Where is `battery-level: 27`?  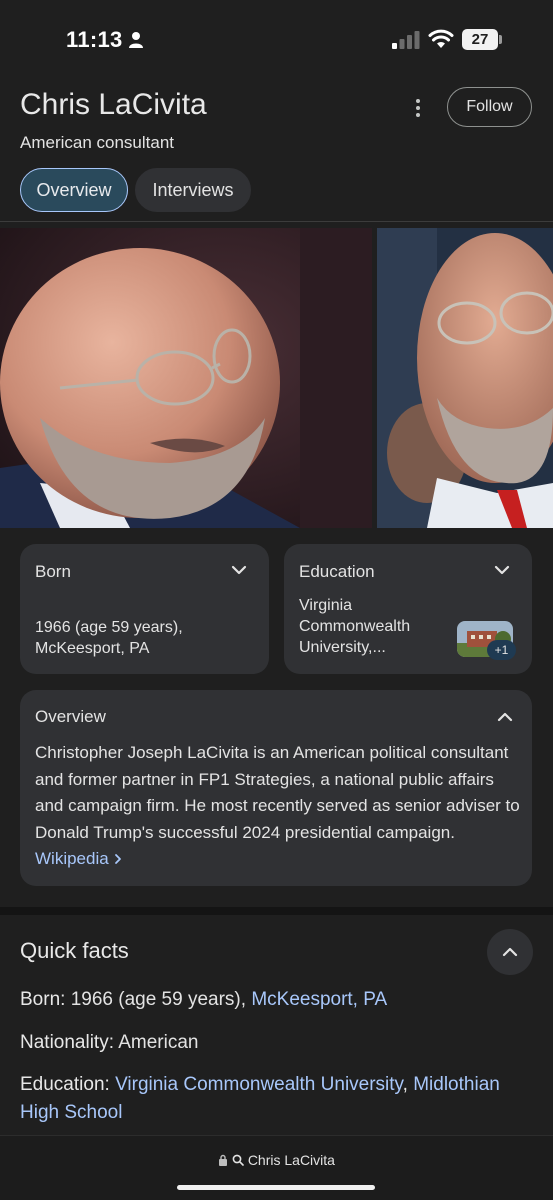 battery-level: 27 is located at coordinates (480, 39).